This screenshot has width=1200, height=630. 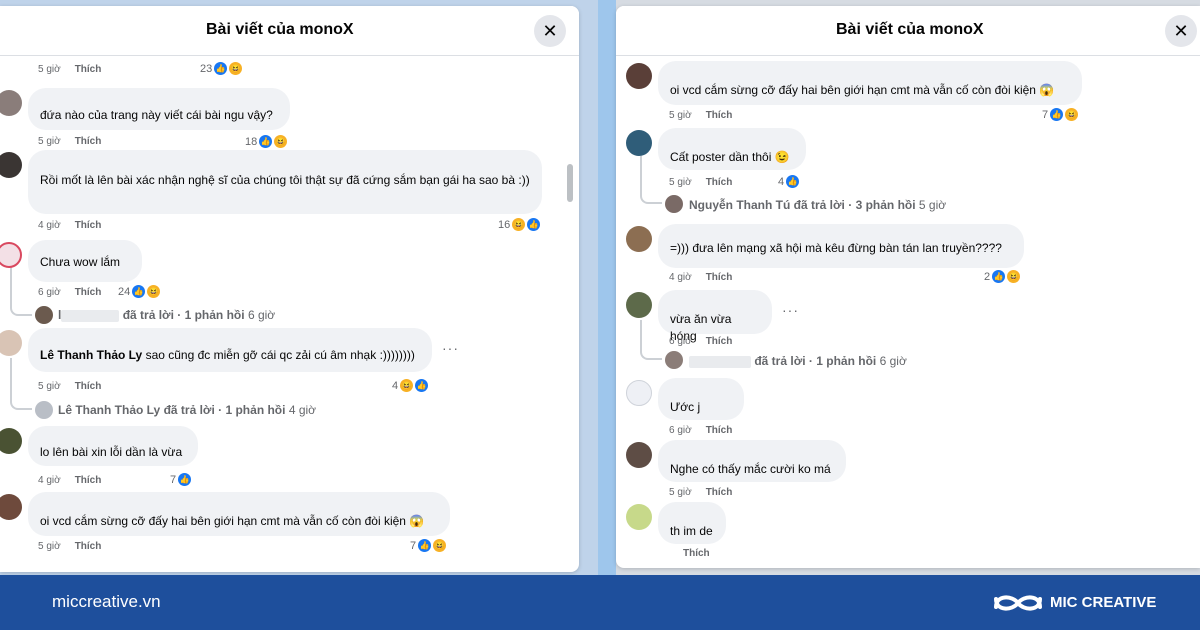 What do you see at coordinates (789, 181) in the screenshot?
I see `reaction-summary: 4 👍` at bounding box center [789, 181].